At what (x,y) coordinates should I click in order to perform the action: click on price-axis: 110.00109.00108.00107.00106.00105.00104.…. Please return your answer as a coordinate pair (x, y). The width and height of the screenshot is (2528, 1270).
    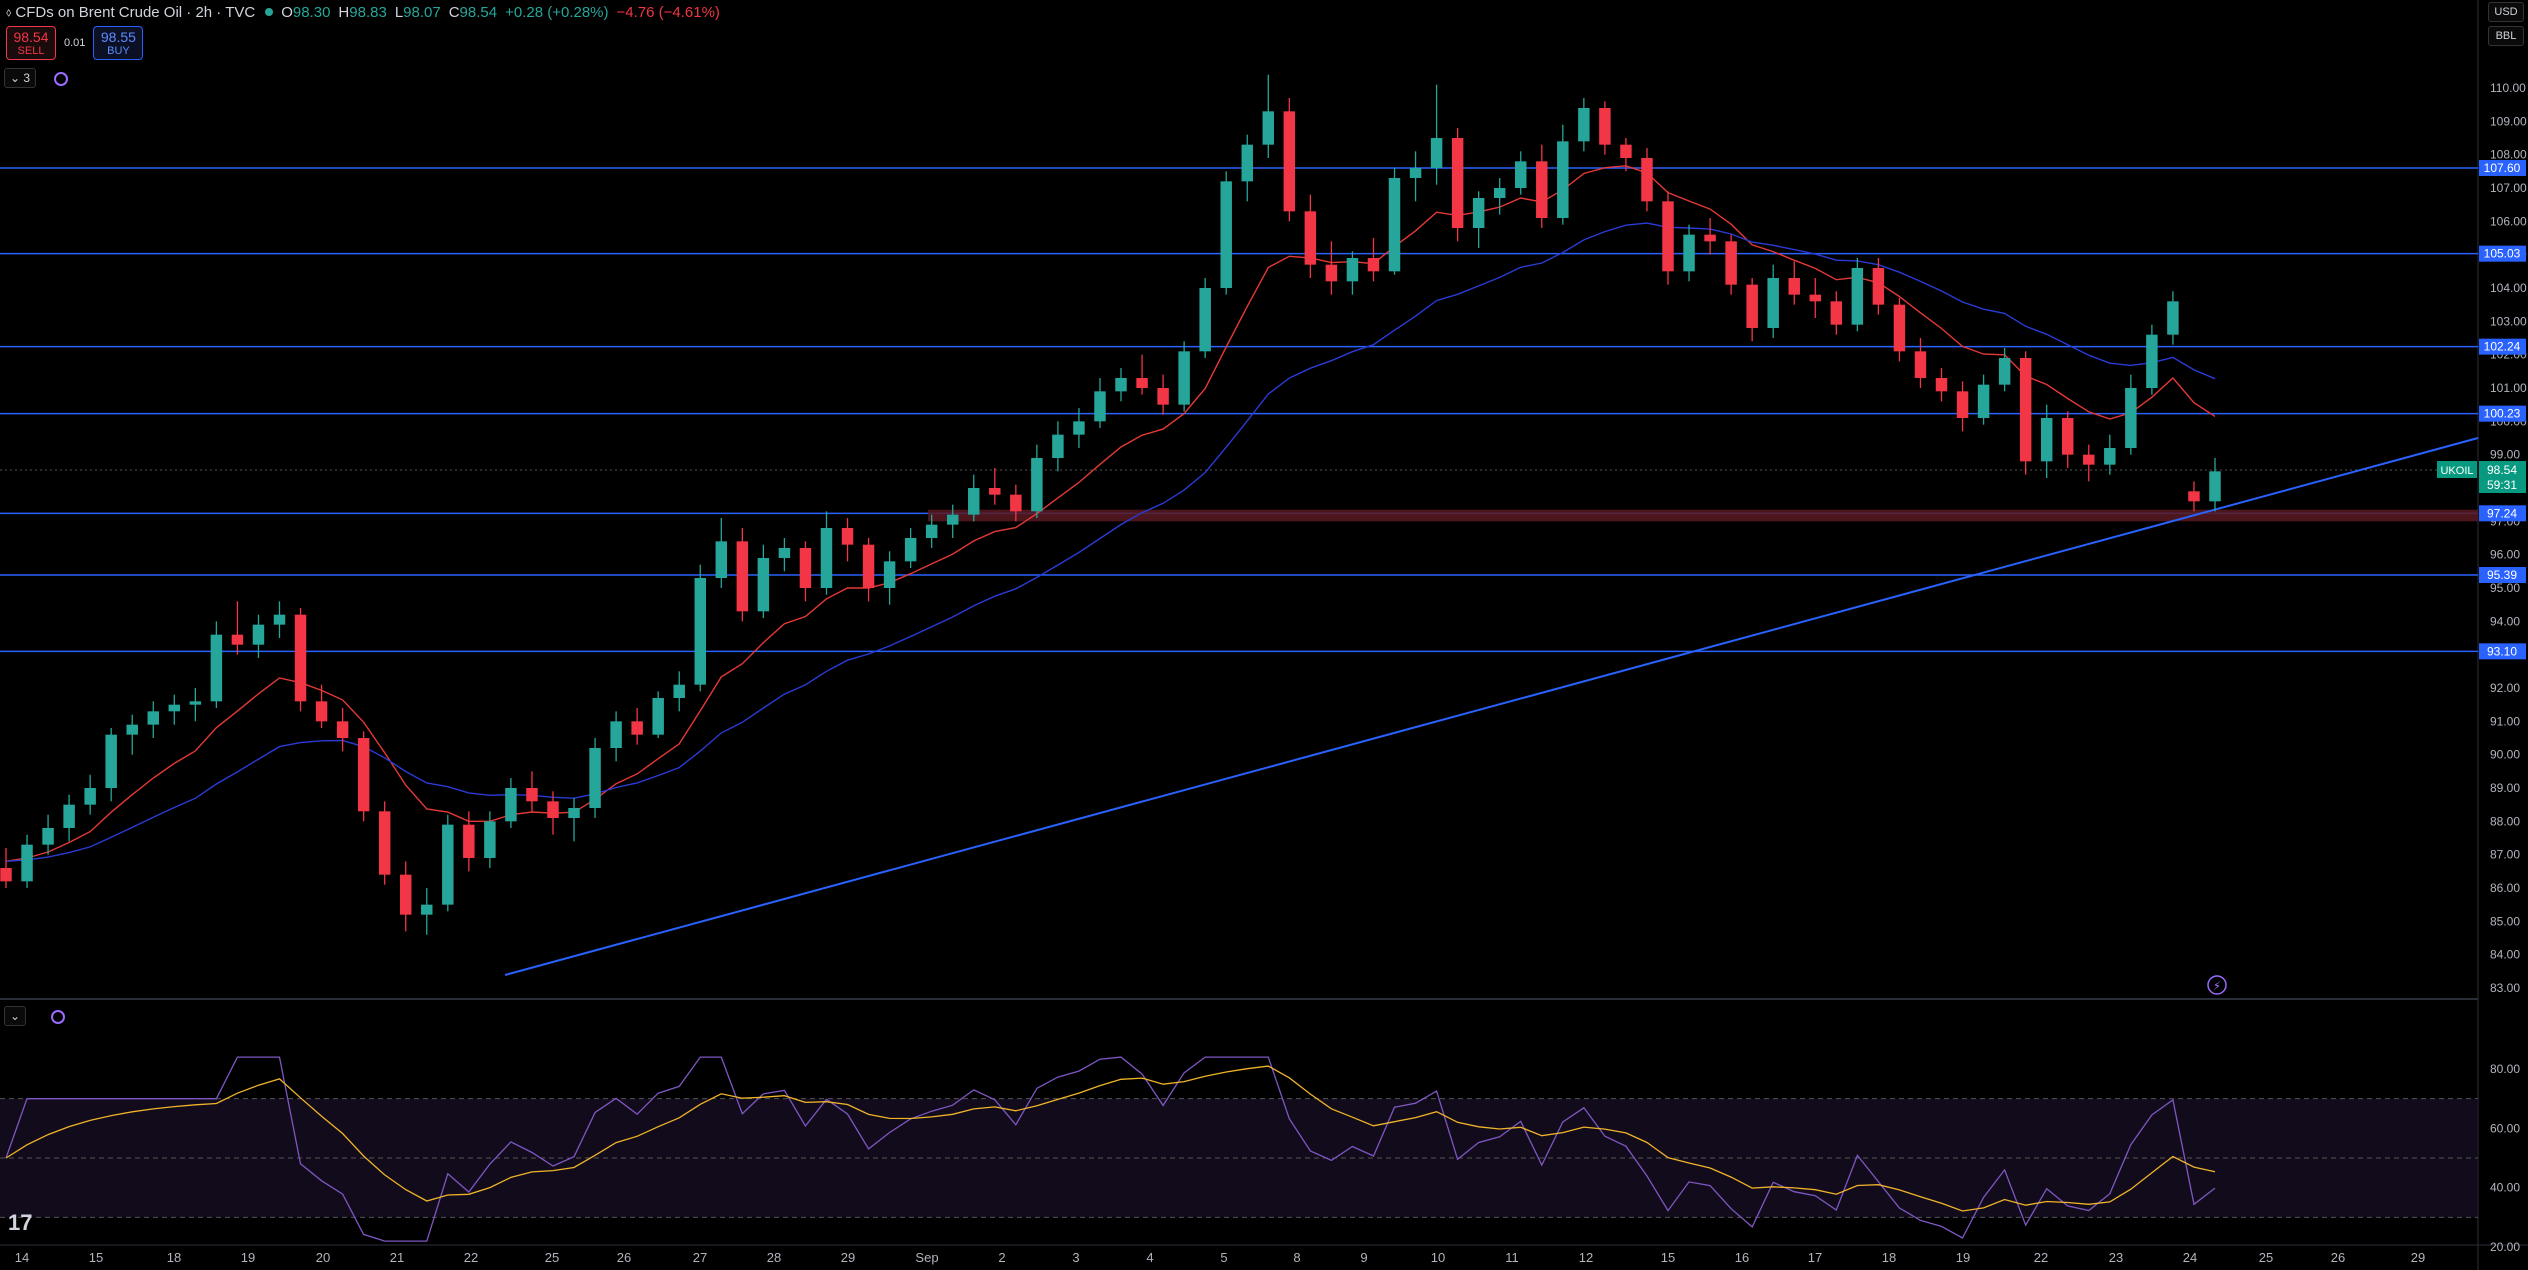
    Looking at the image, I should click on (2508, 538).